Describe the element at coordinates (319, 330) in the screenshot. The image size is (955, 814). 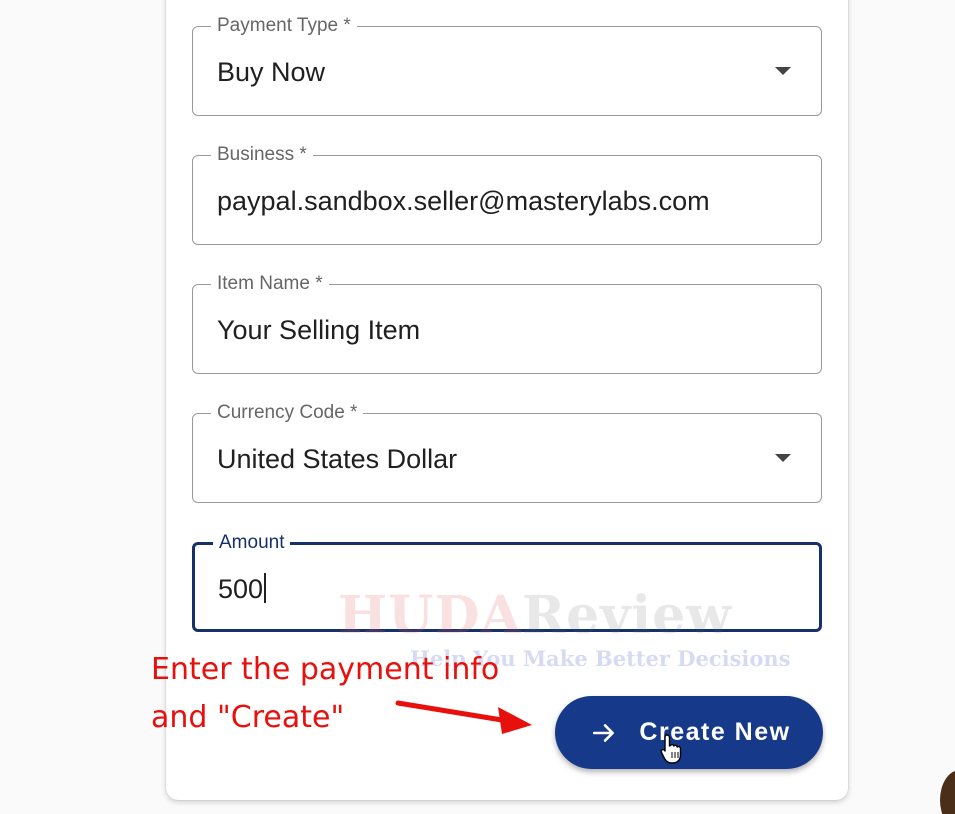
I see `item-name-value: Your Selling Item` at that location.